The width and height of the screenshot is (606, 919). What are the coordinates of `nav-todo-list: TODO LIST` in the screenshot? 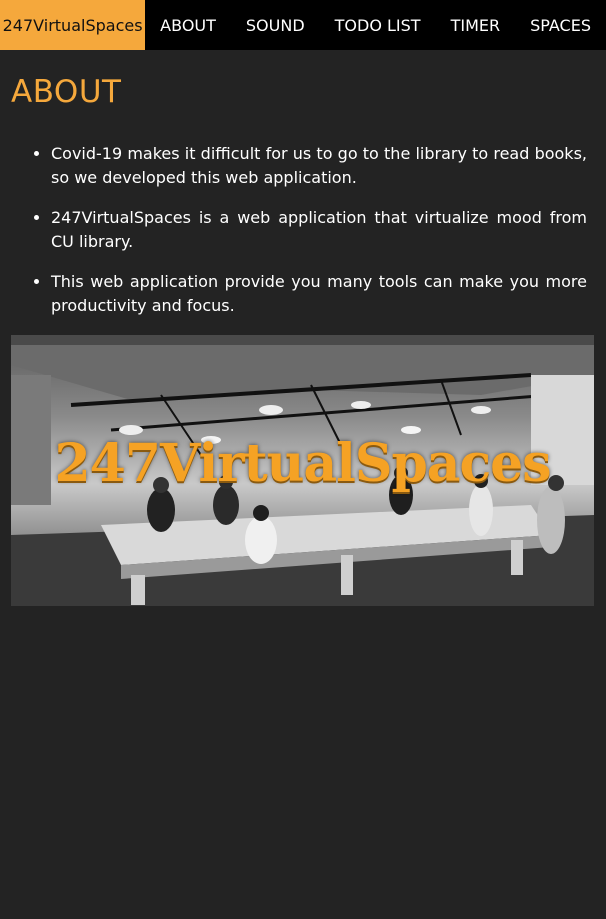 It's located at (378, 25).